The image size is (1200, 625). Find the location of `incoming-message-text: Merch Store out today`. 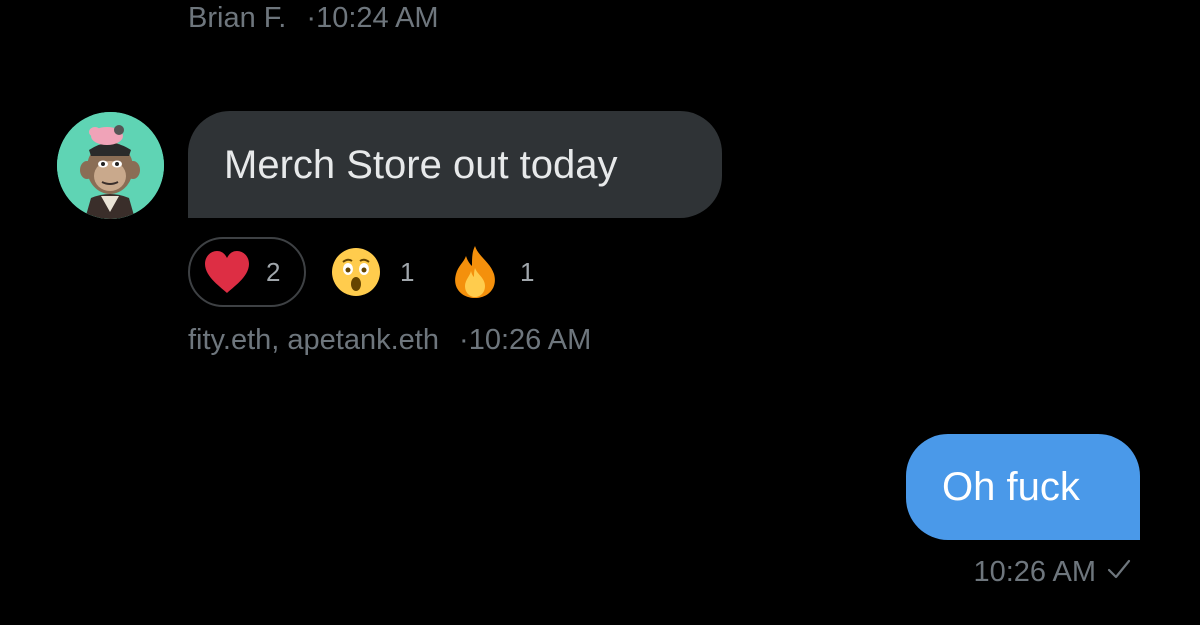

incoming-message-text: Merch Store out today is located at coordinates (421, 165).